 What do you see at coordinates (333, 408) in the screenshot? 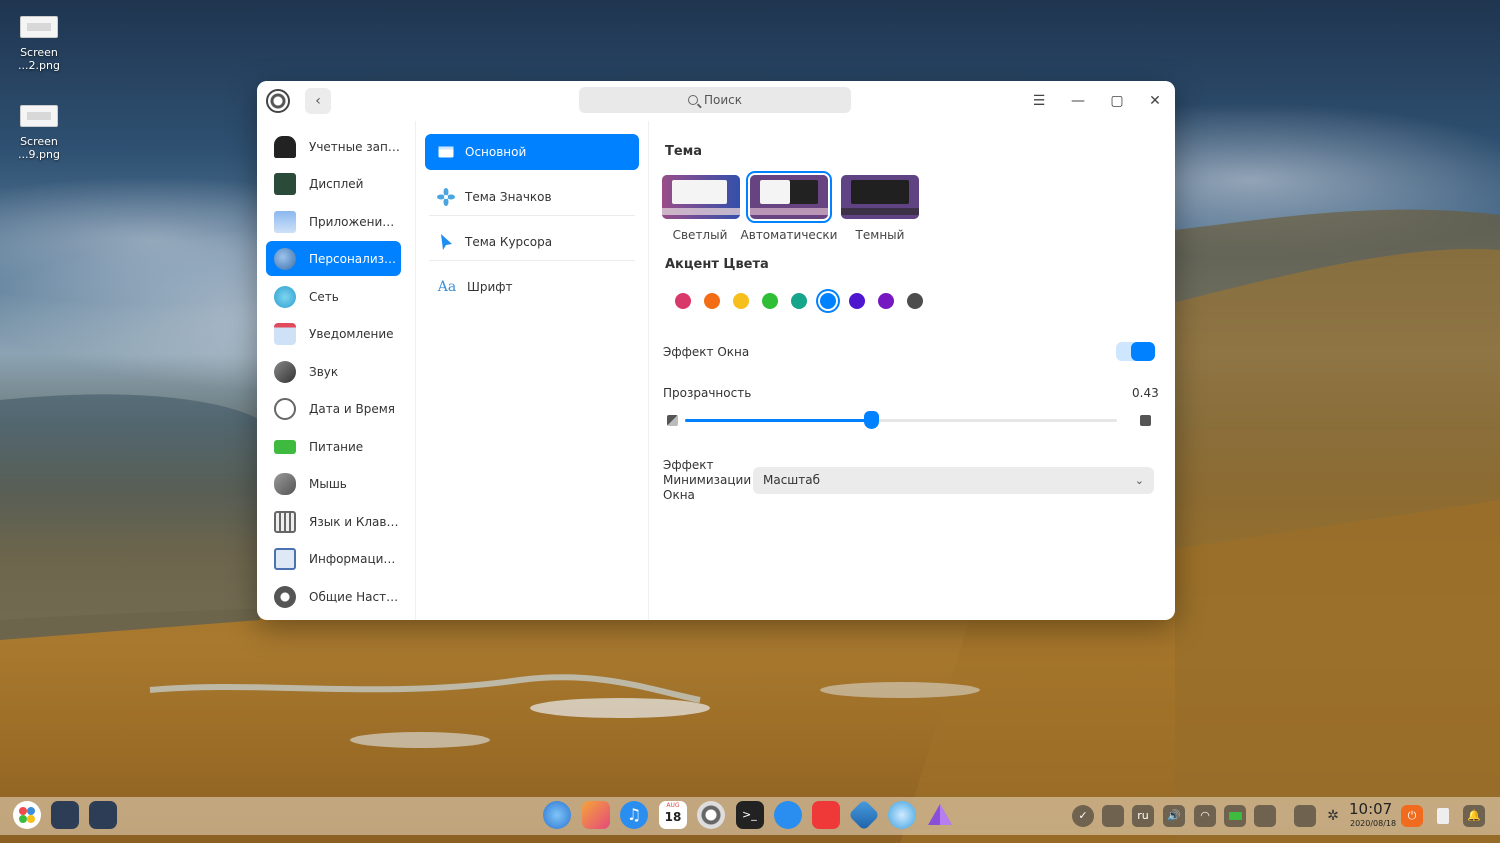
I see `sidebar-item-datetime: Дата и Время` at bounding box center [333, 408].